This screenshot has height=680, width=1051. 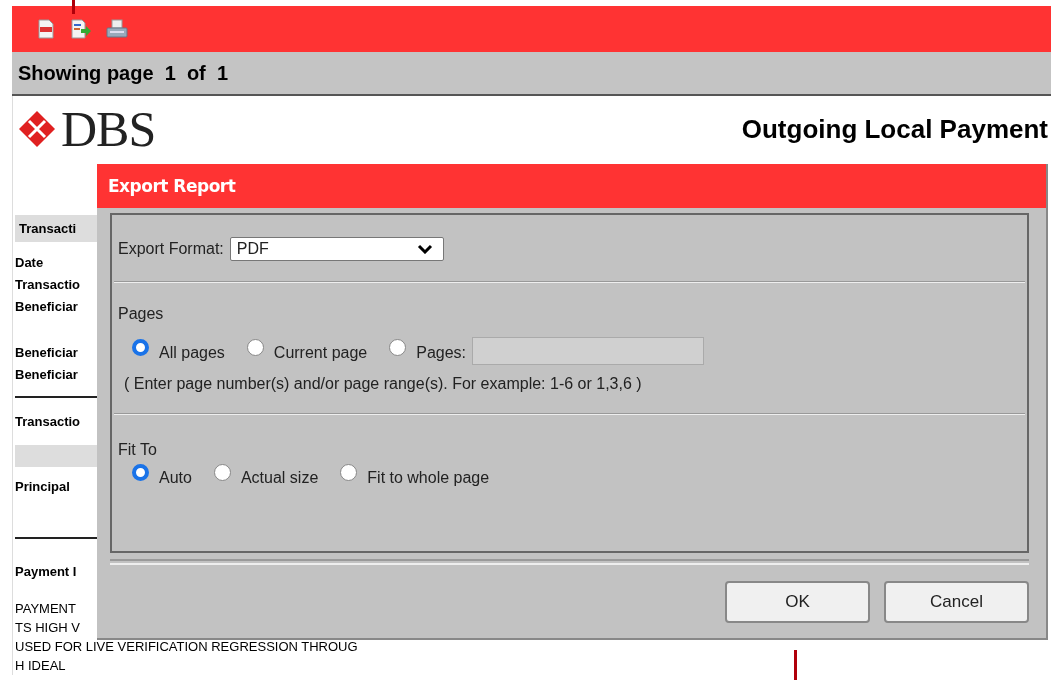 I want to click on radio-label: Fit to whole page, so click(x=428, y=478).